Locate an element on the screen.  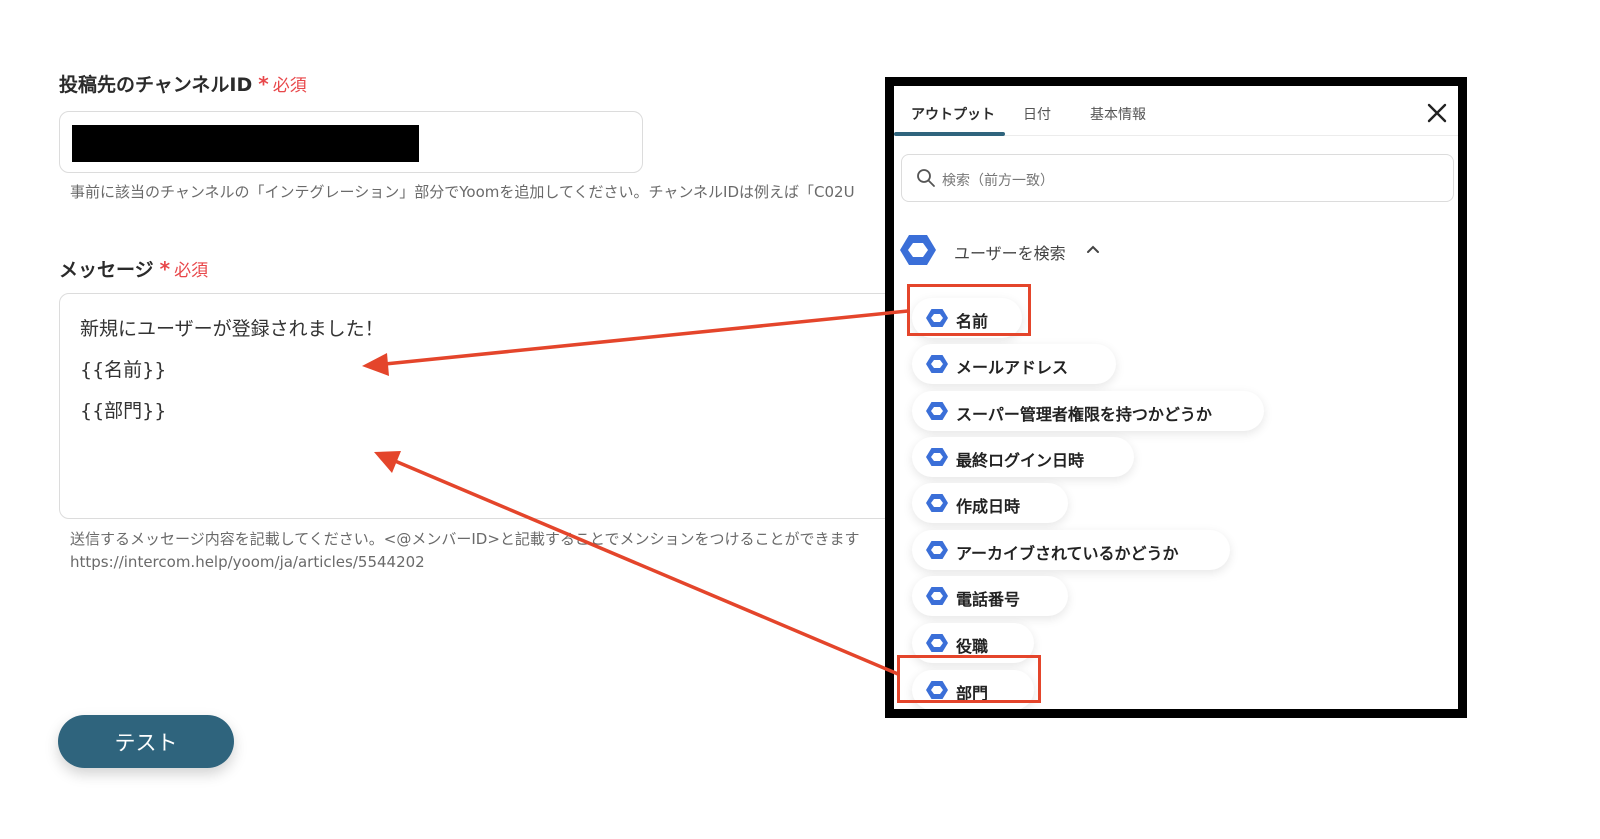
panel-tabs: アウトプット 日付 基本情報 is located at coordinates (1176, 111).